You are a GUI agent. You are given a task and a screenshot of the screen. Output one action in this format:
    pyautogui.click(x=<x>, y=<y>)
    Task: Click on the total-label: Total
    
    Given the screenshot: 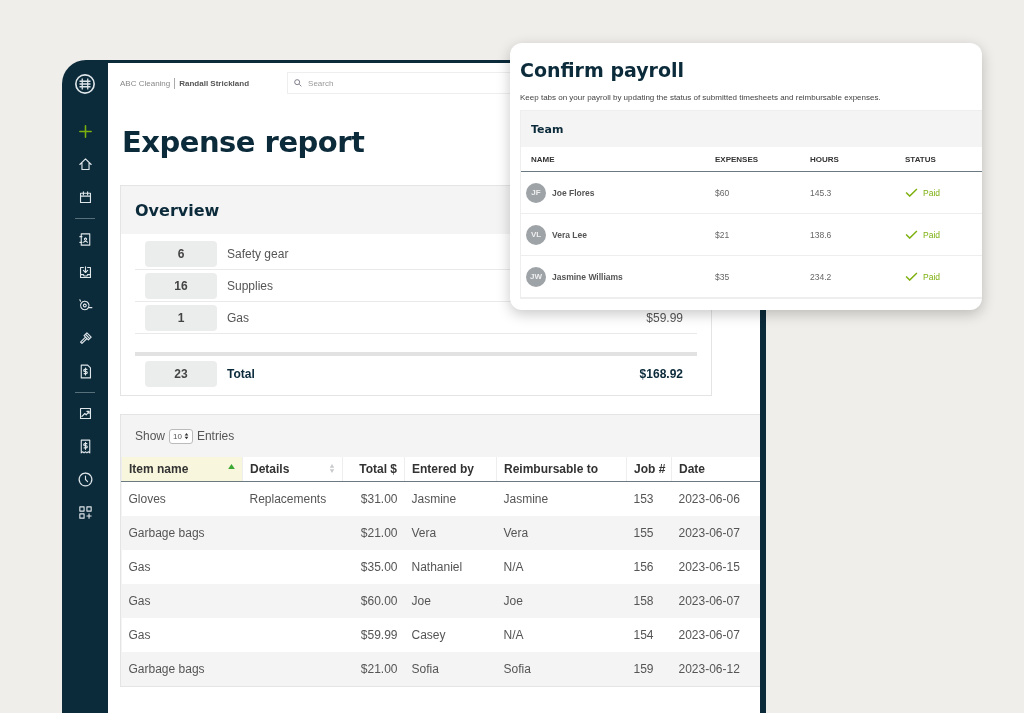 What is the action you would take?
    pyautogui.click(x=241, y=373)
    